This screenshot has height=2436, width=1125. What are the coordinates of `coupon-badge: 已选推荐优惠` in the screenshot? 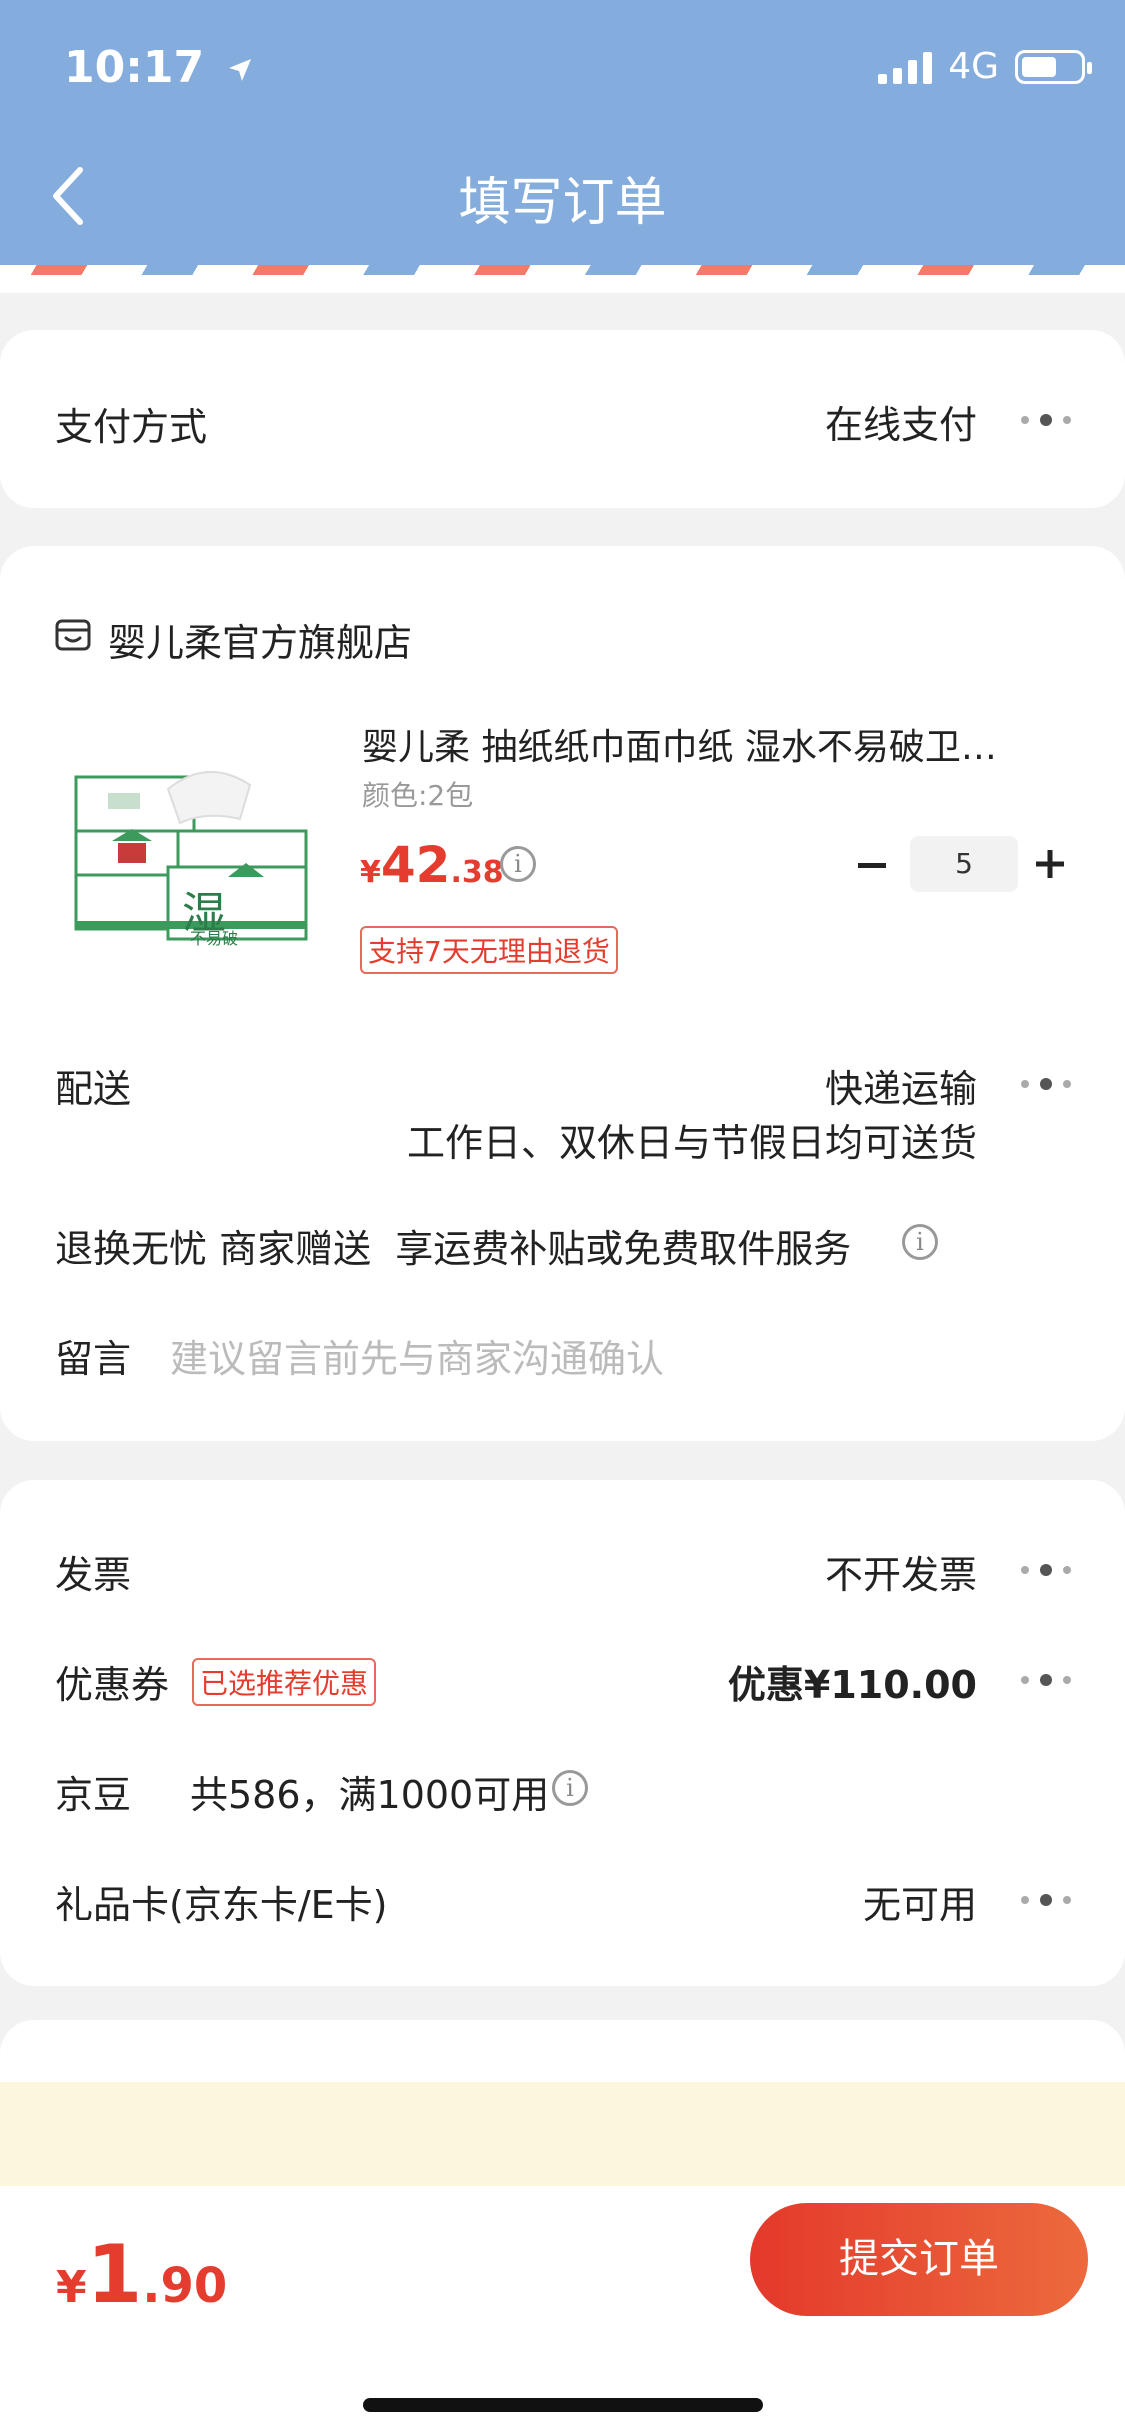 It's located at (284, 1682).